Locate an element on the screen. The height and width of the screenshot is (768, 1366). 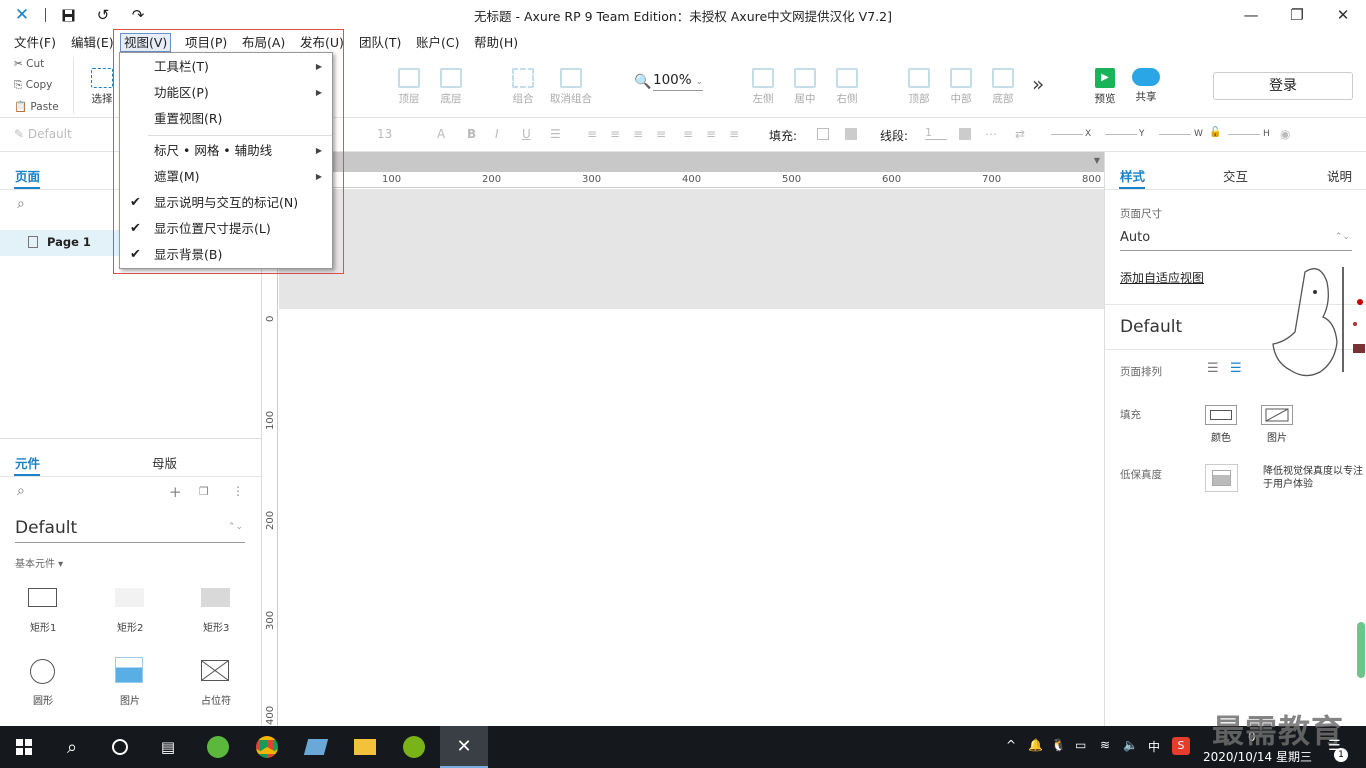
fill-color-swatch is located at coordinates (823, 134).